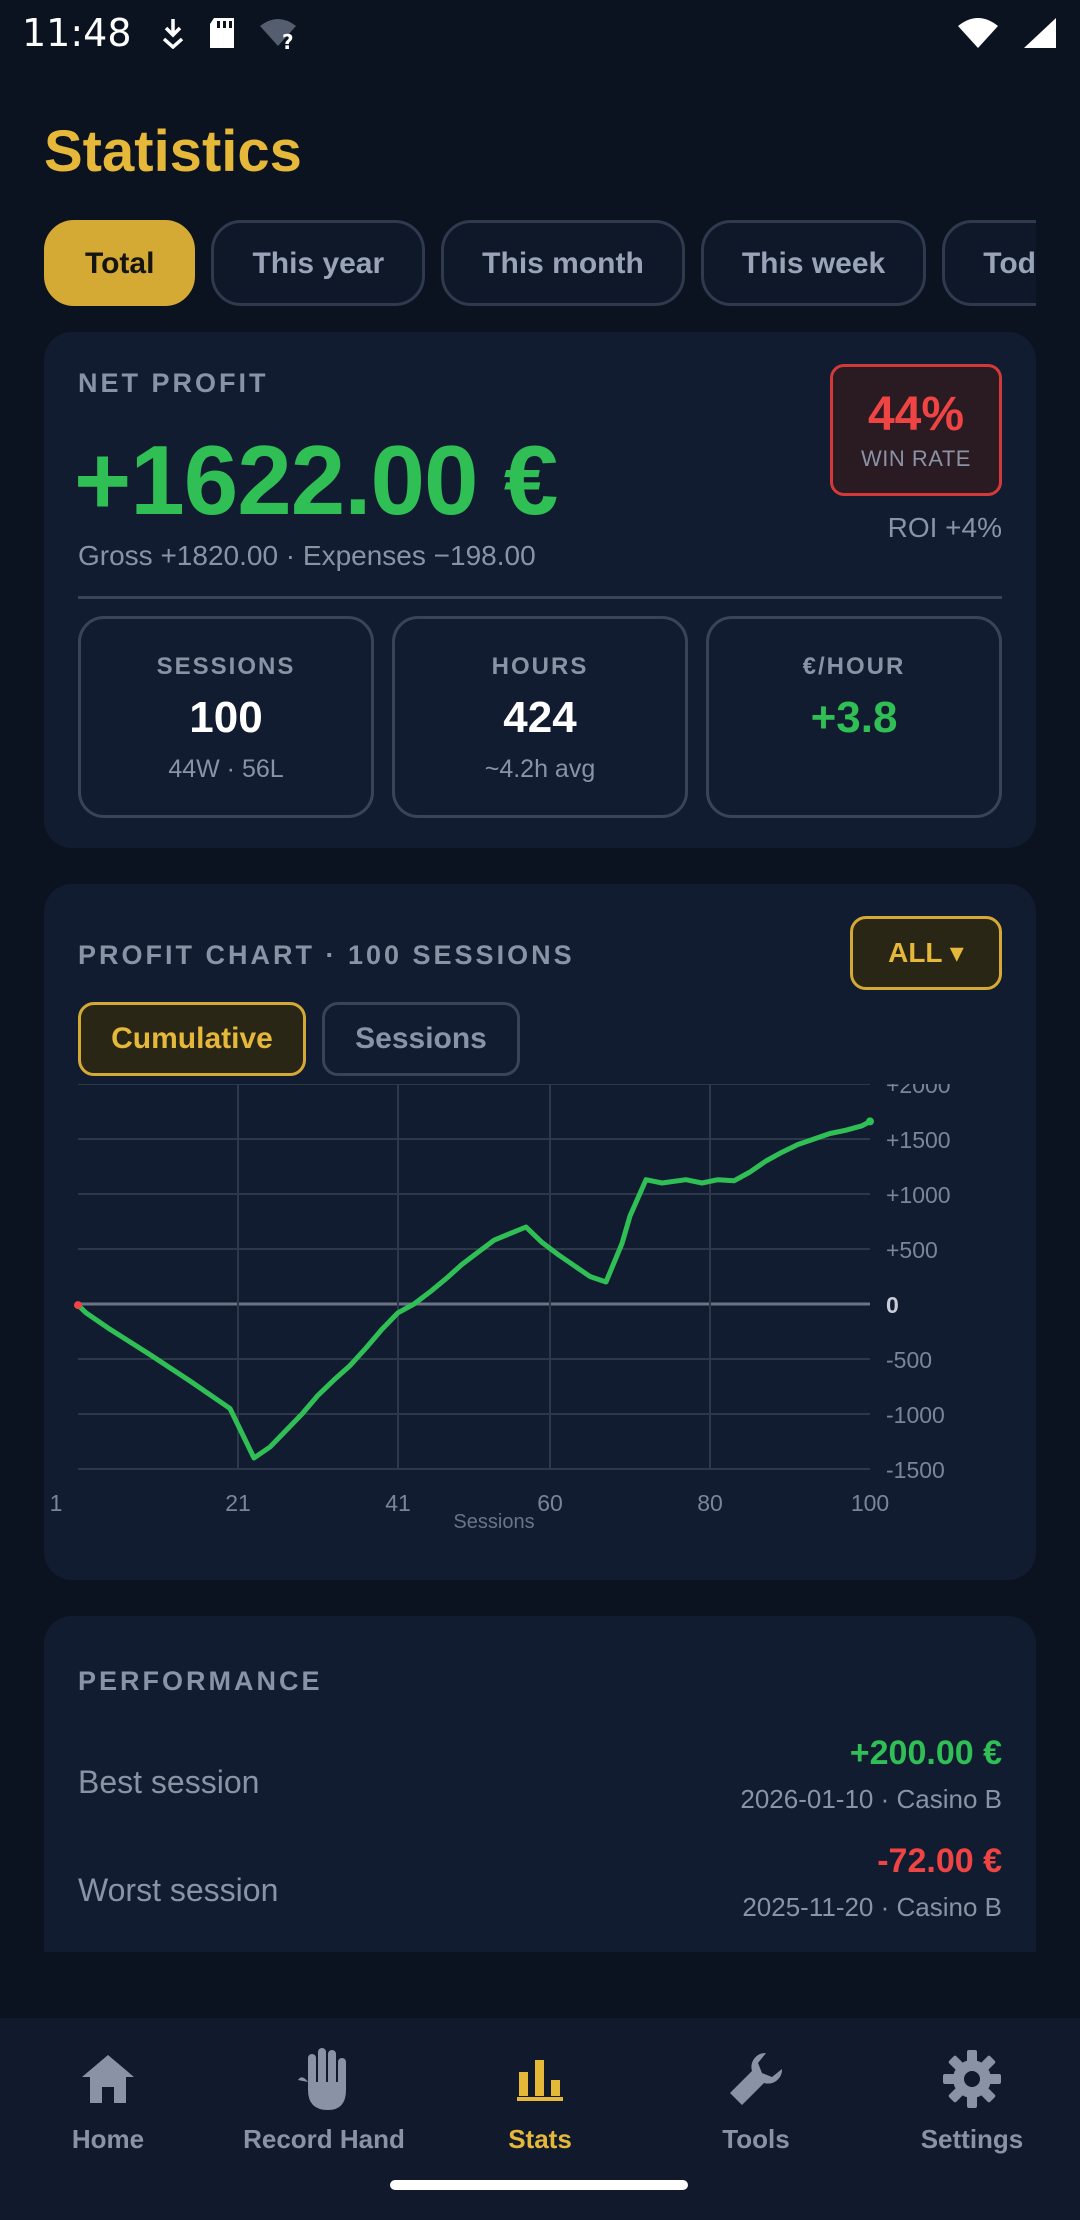 This screenshot has height=2220, width=1080. Describe the element at coordinates (756, 2078) in the screenshot. I see `wrench-icon` at that location.